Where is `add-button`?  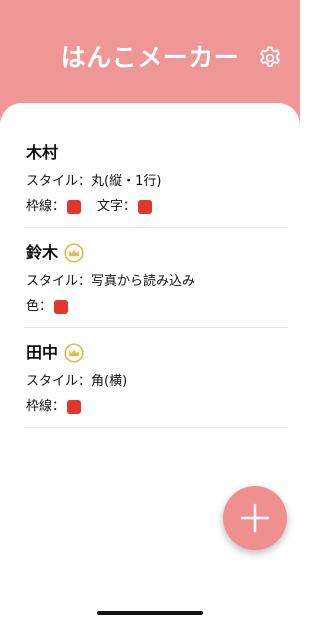
add-button is located at coordinates (255, 518).